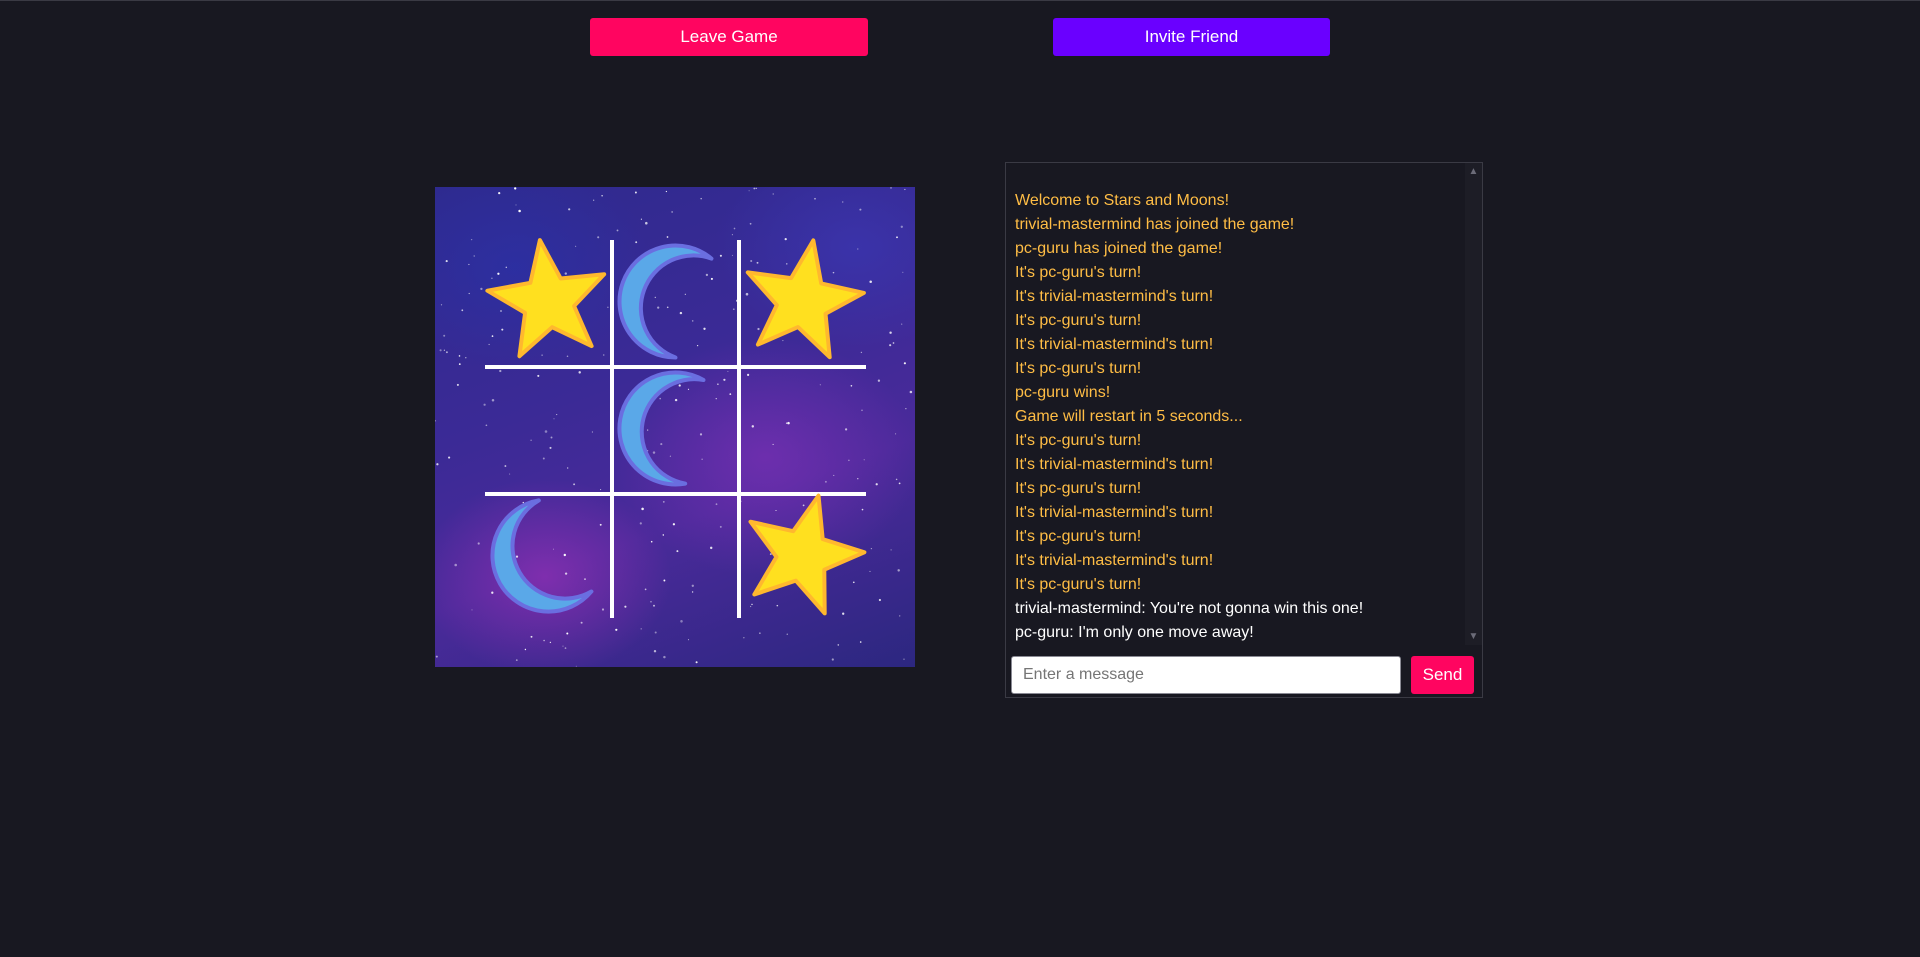 The height and width of the screenshot is (957, 1920). Describe the element at coordinates (1122, 200) in the screenshot. I see `system-message: Welcome to Stars and Moons!` at that location.